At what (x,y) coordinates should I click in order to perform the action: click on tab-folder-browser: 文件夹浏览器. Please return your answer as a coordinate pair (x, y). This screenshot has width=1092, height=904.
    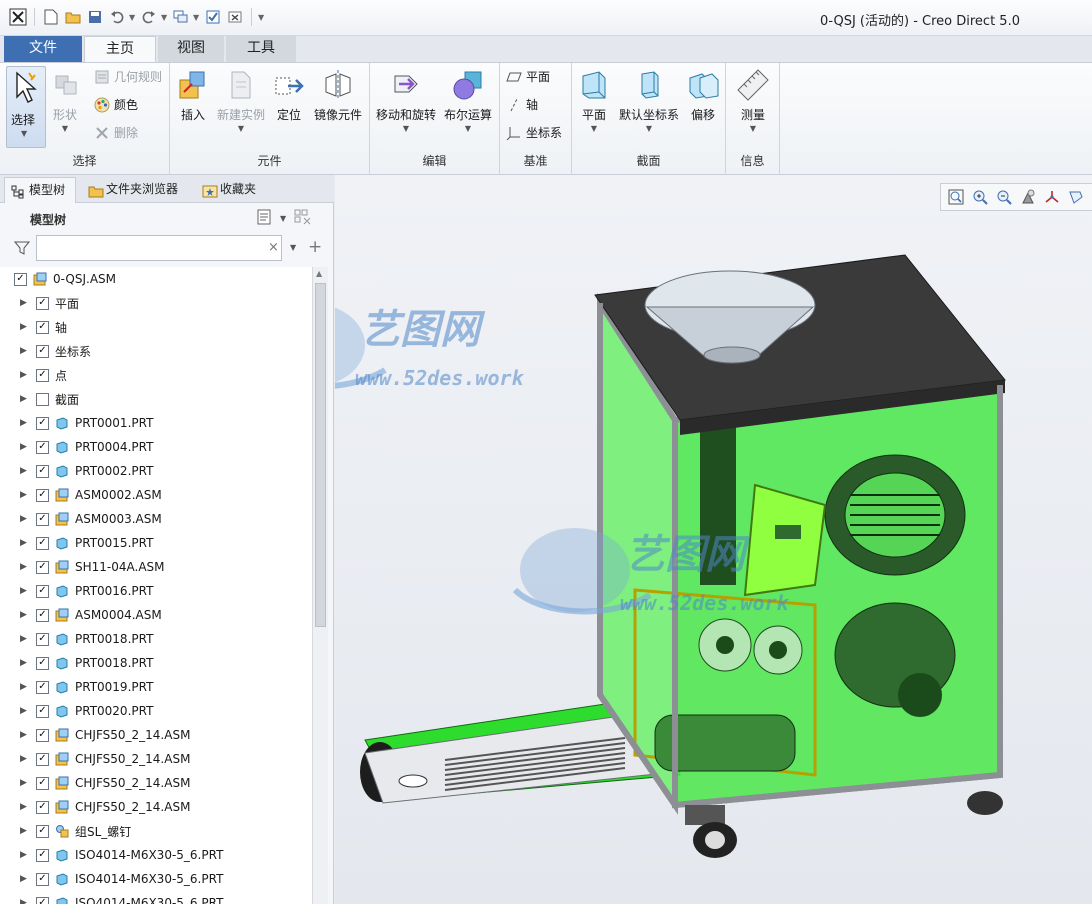
    Looking at the image, I should click on (136, 190).